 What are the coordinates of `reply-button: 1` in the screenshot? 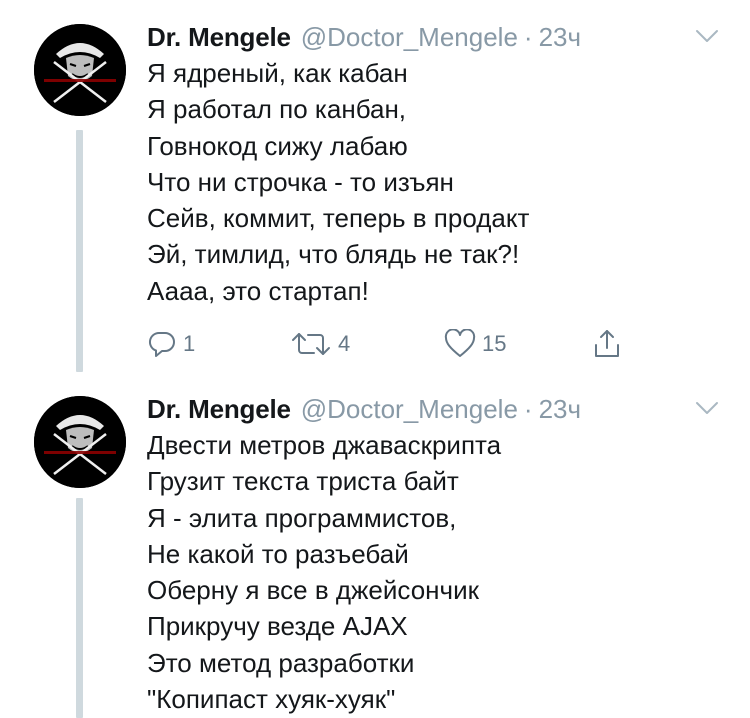 It's located at (171, 344).